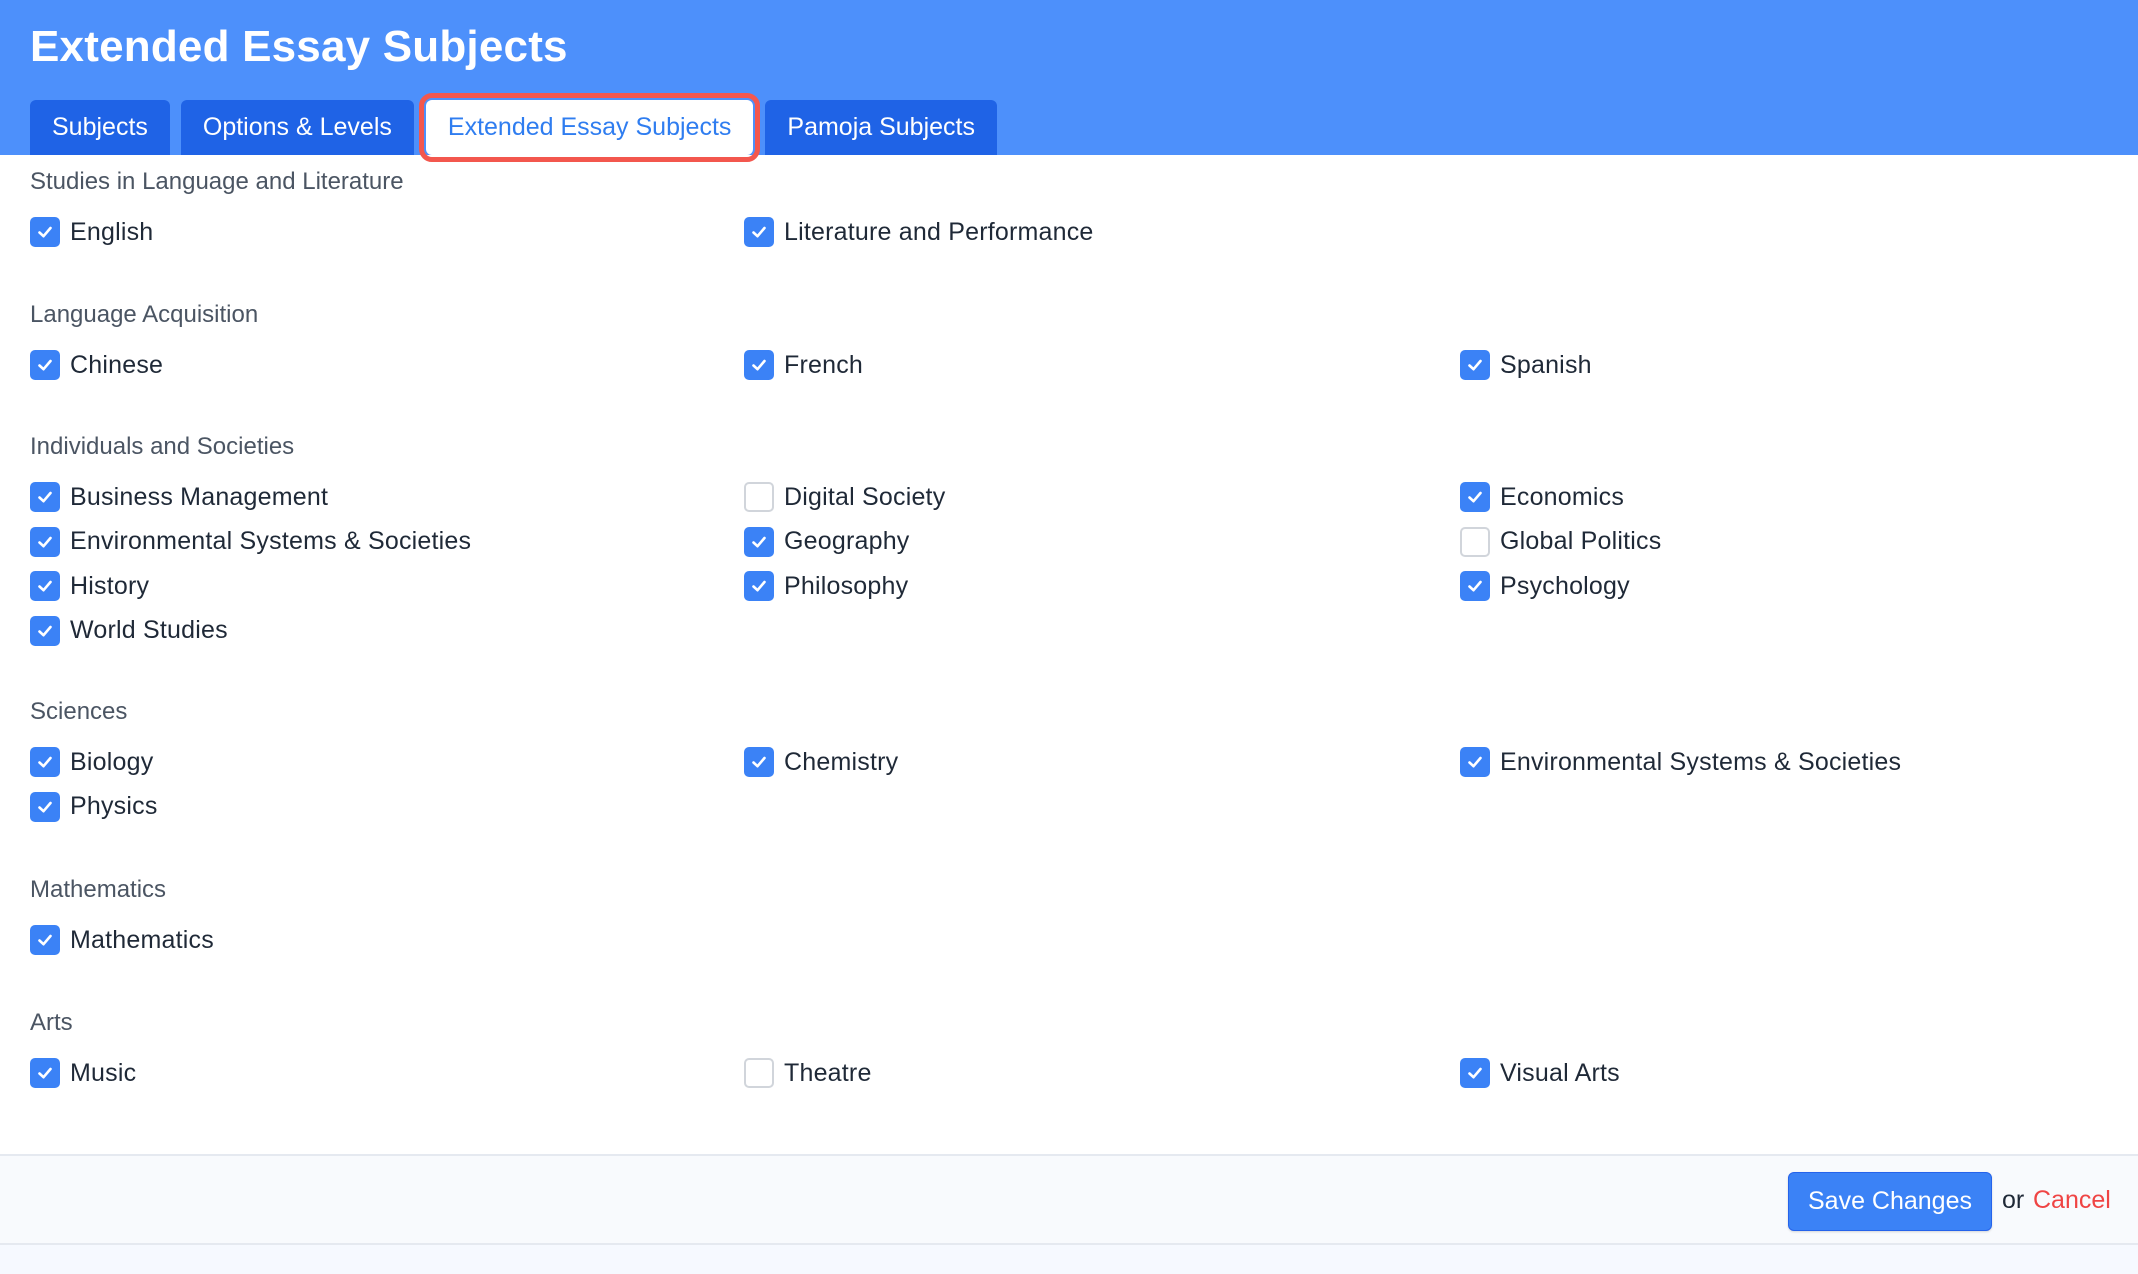  What do you see at coordinates (939, 231) in the screenshot?
I see `subject-label: Literature and Performance` at bounding box center [939, 231].